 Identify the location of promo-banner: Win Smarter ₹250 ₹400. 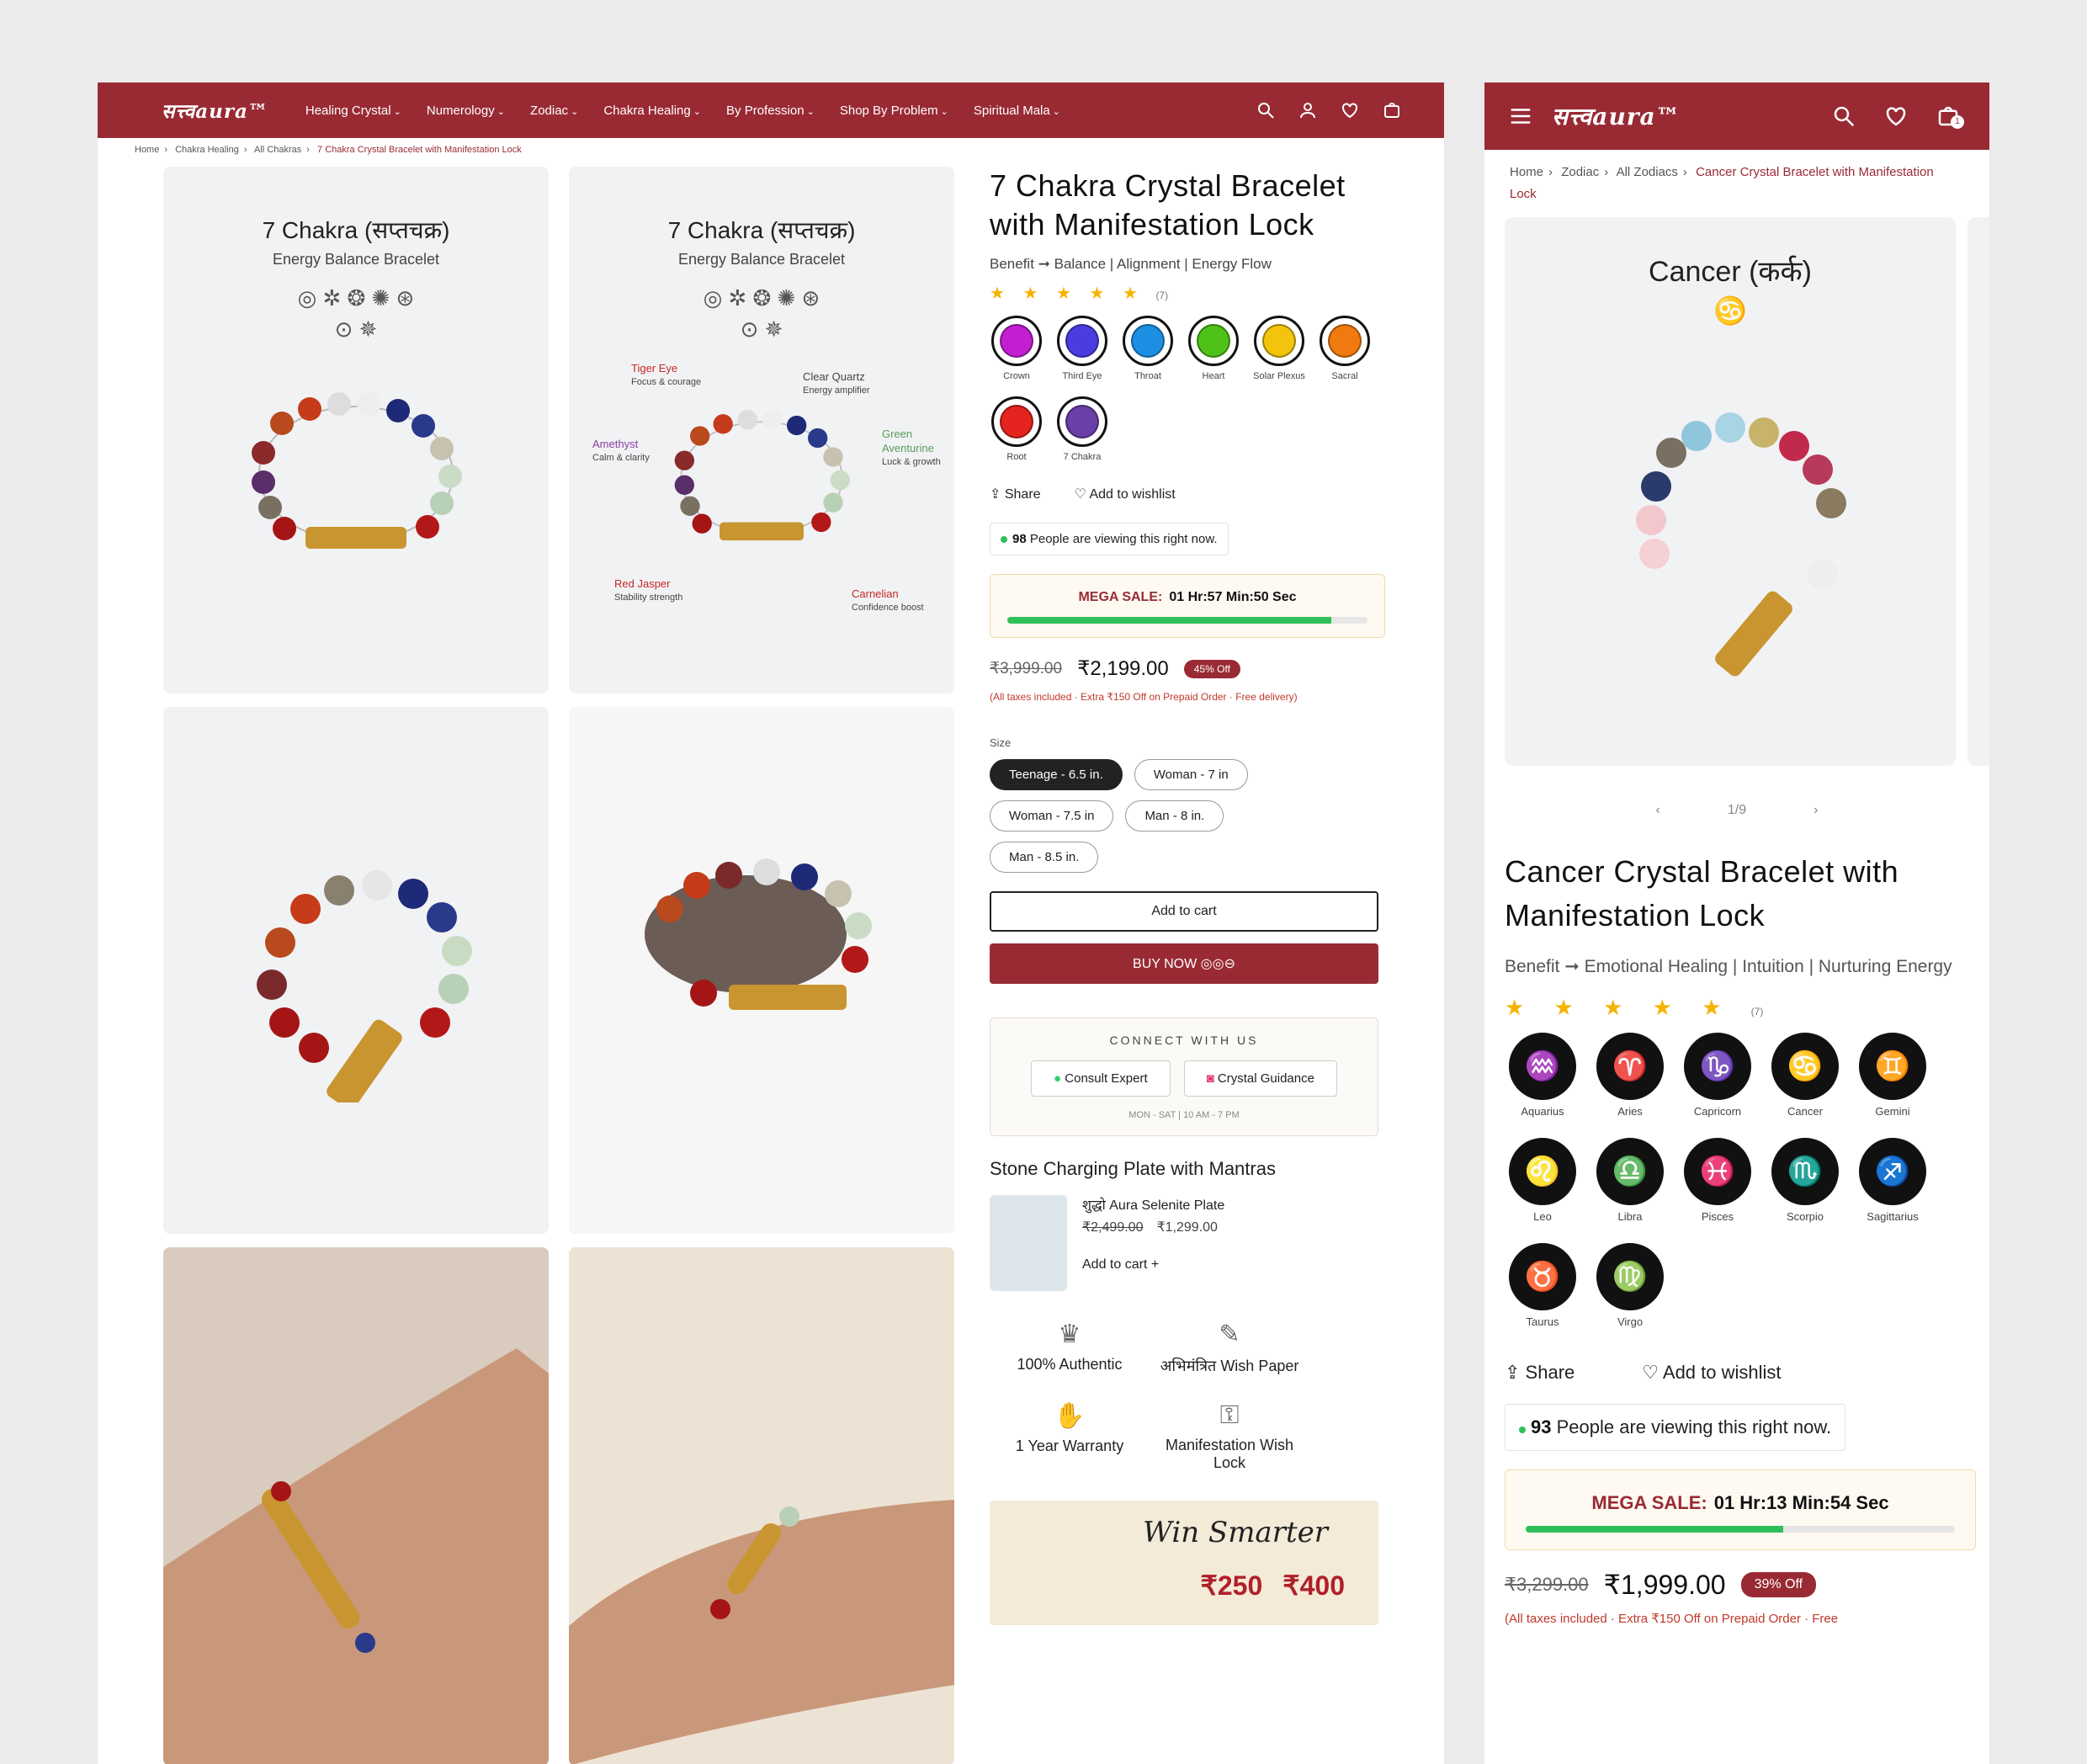
(1184, 1563).